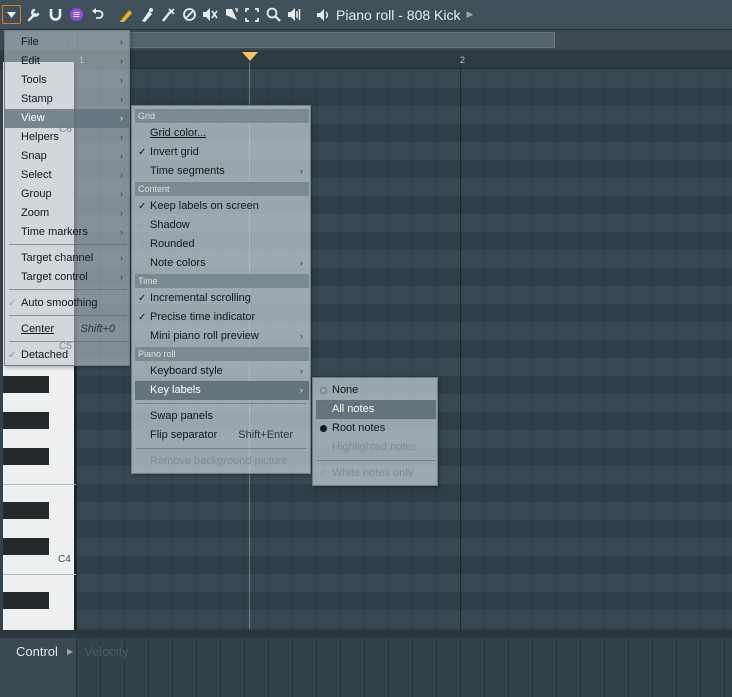 Image resolution: width=732 pixels, height=697 pixels. I want to click on menu-stamp: Stamp ›, so click(67, 99).